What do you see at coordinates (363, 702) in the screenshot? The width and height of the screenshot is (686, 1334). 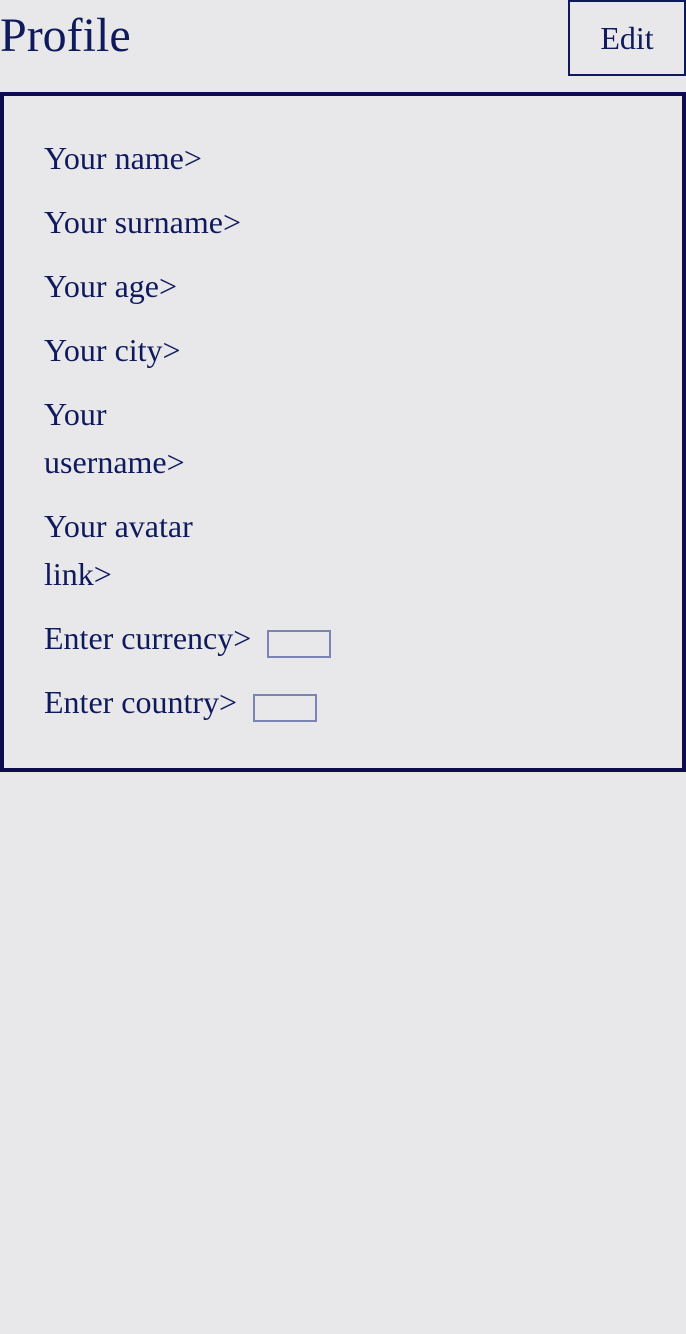 I see `country-row: Enter country>` at bounding box center [363, 702].